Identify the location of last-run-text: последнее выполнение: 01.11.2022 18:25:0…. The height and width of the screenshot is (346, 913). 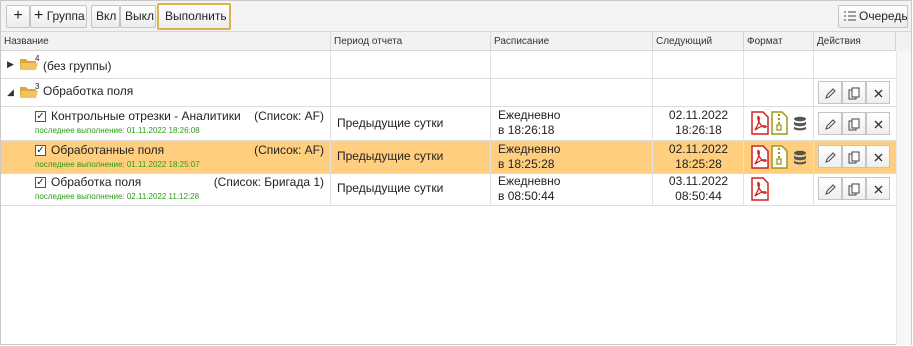
(117, 164).